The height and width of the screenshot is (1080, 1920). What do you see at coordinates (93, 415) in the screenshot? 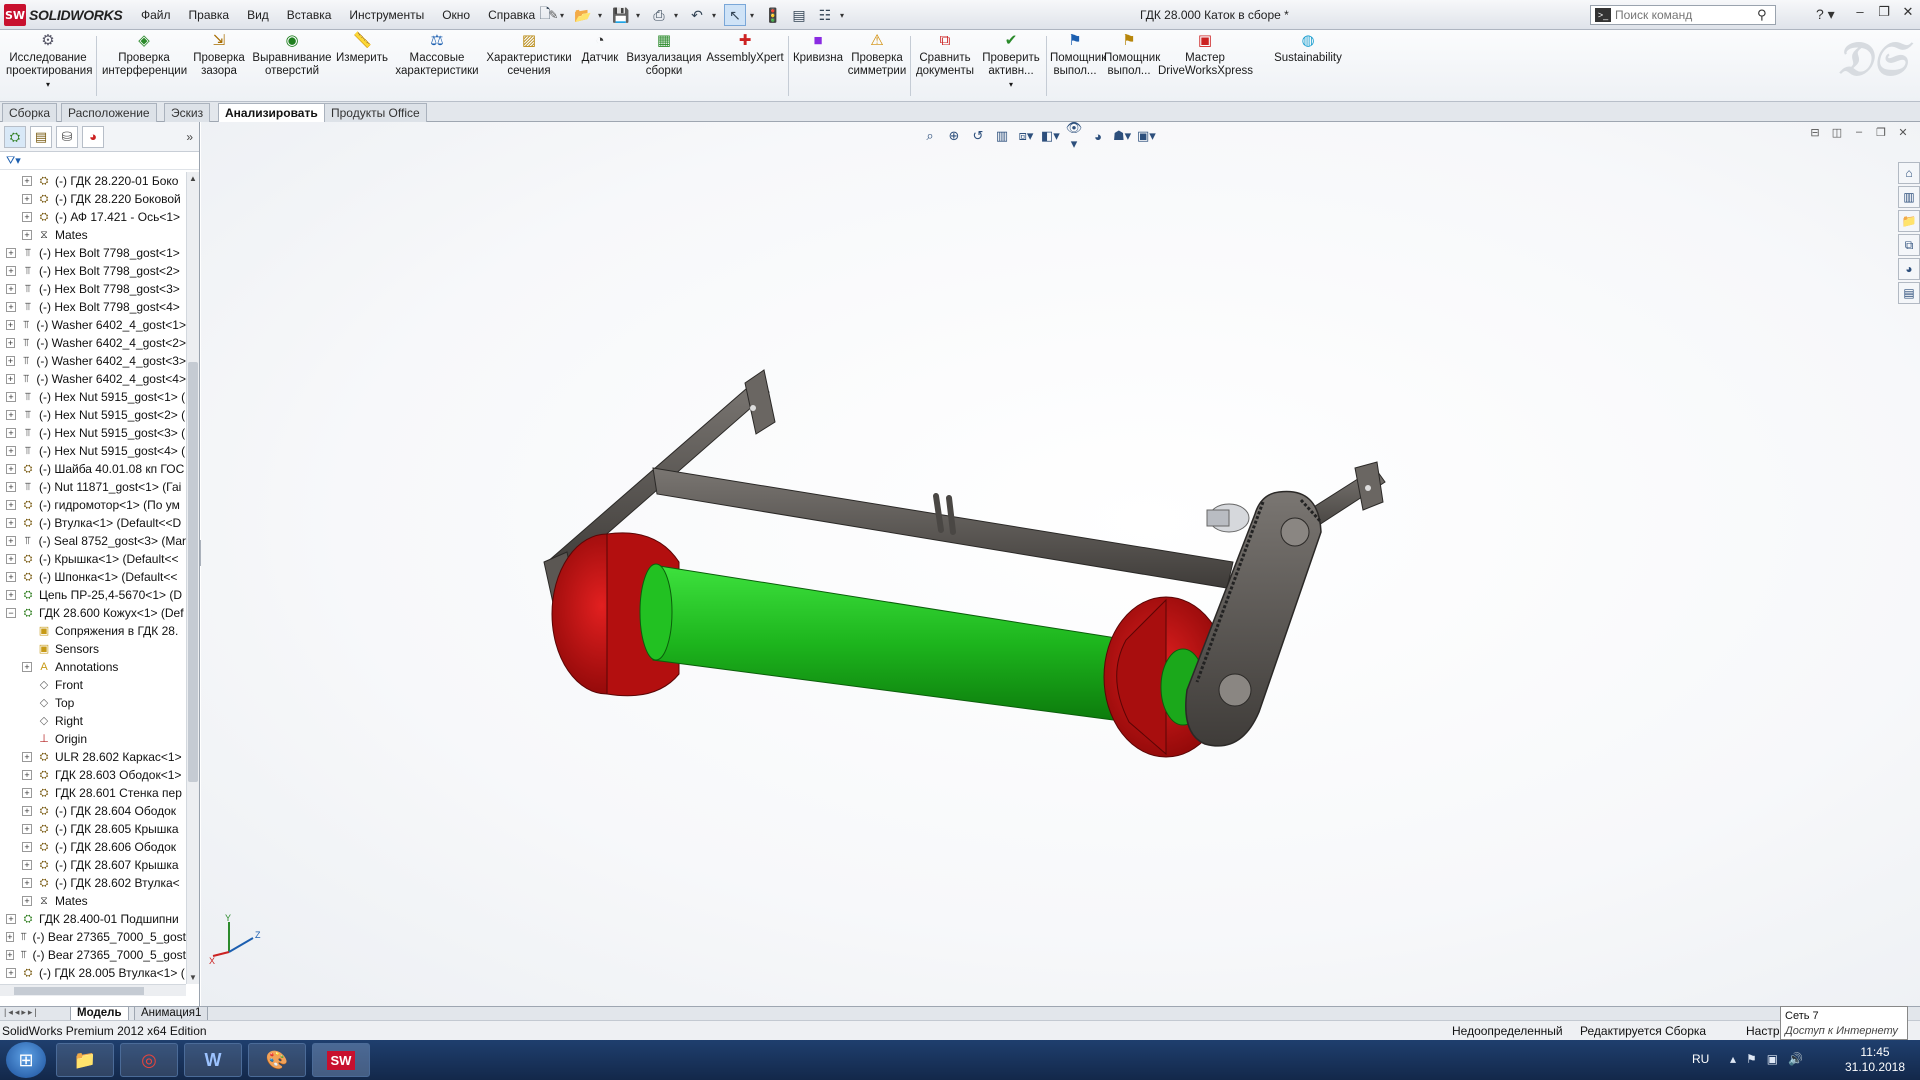
I see `tree-item: + ⫪ (-) Hex Nut 5915_gost<2> (` at bounding box center [93, 415].